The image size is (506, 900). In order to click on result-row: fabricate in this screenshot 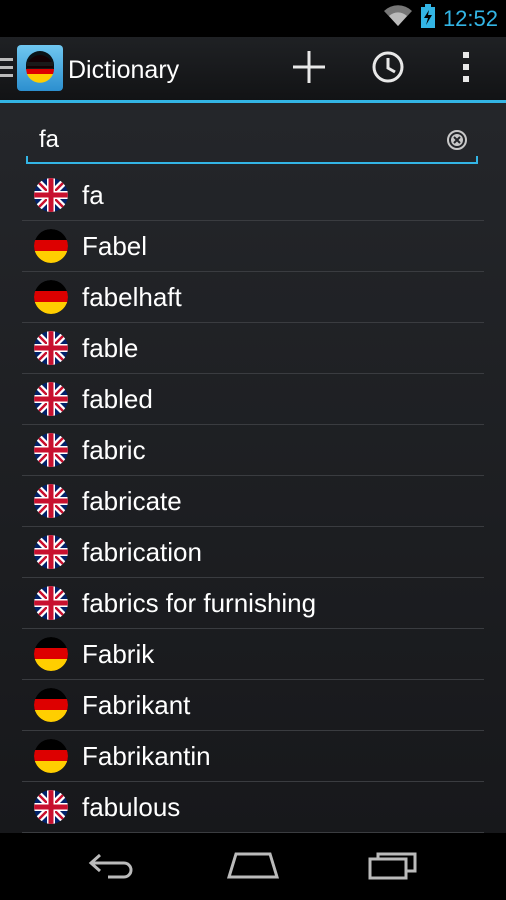, I will do `click(253, 501)`.